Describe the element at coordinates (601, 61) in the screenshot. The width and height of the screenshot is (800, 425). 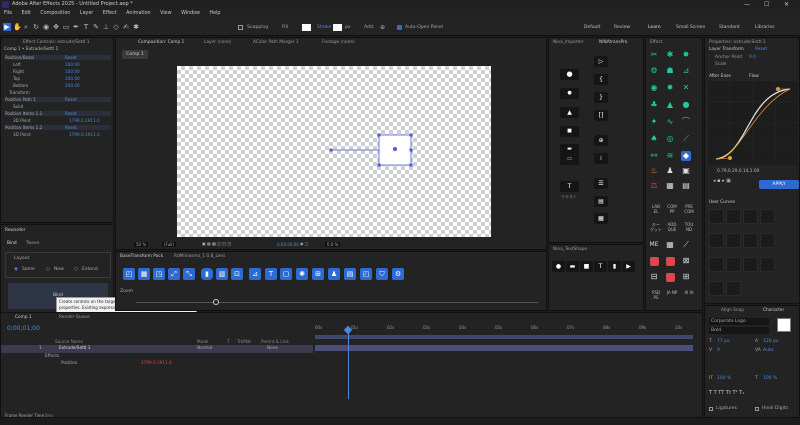
I see `play-icon: ▷` at that location.